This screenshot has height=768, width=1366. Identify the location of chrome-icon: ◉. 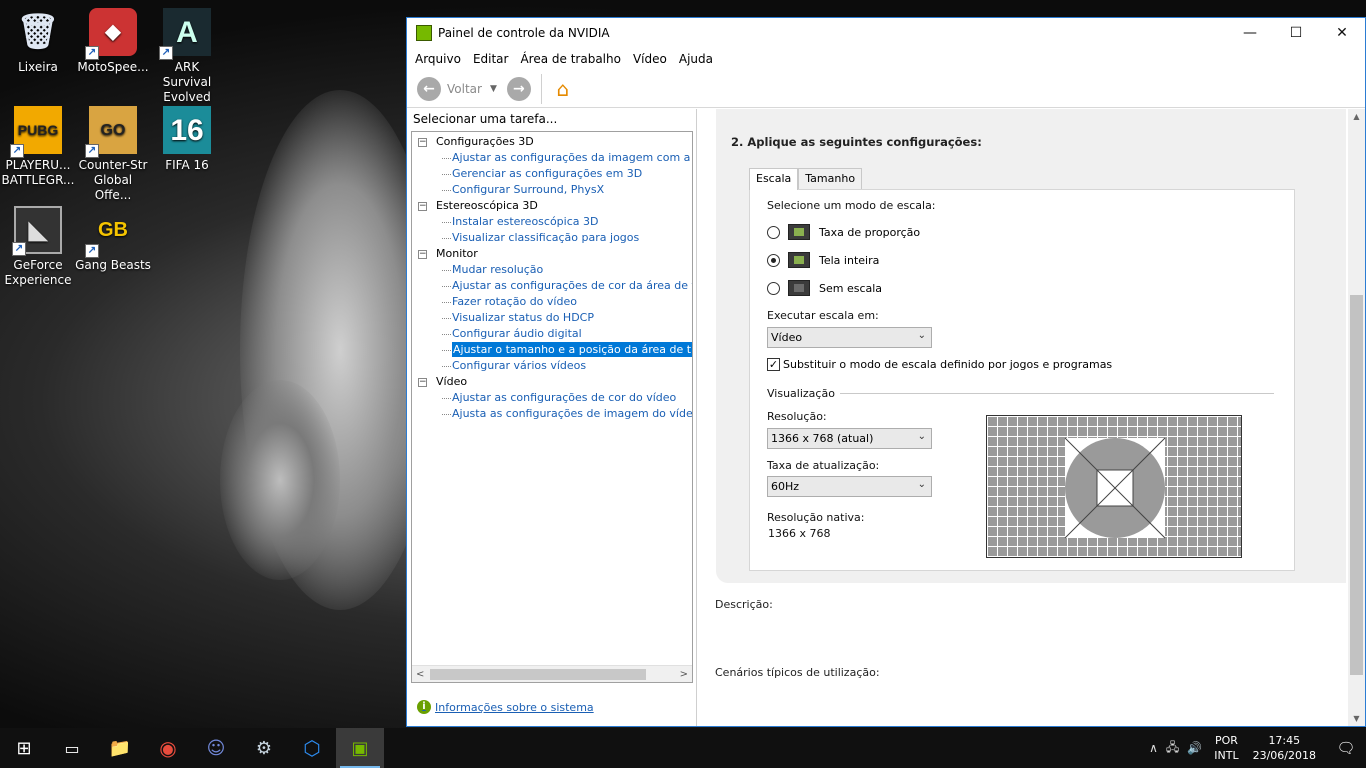
(168, 748).